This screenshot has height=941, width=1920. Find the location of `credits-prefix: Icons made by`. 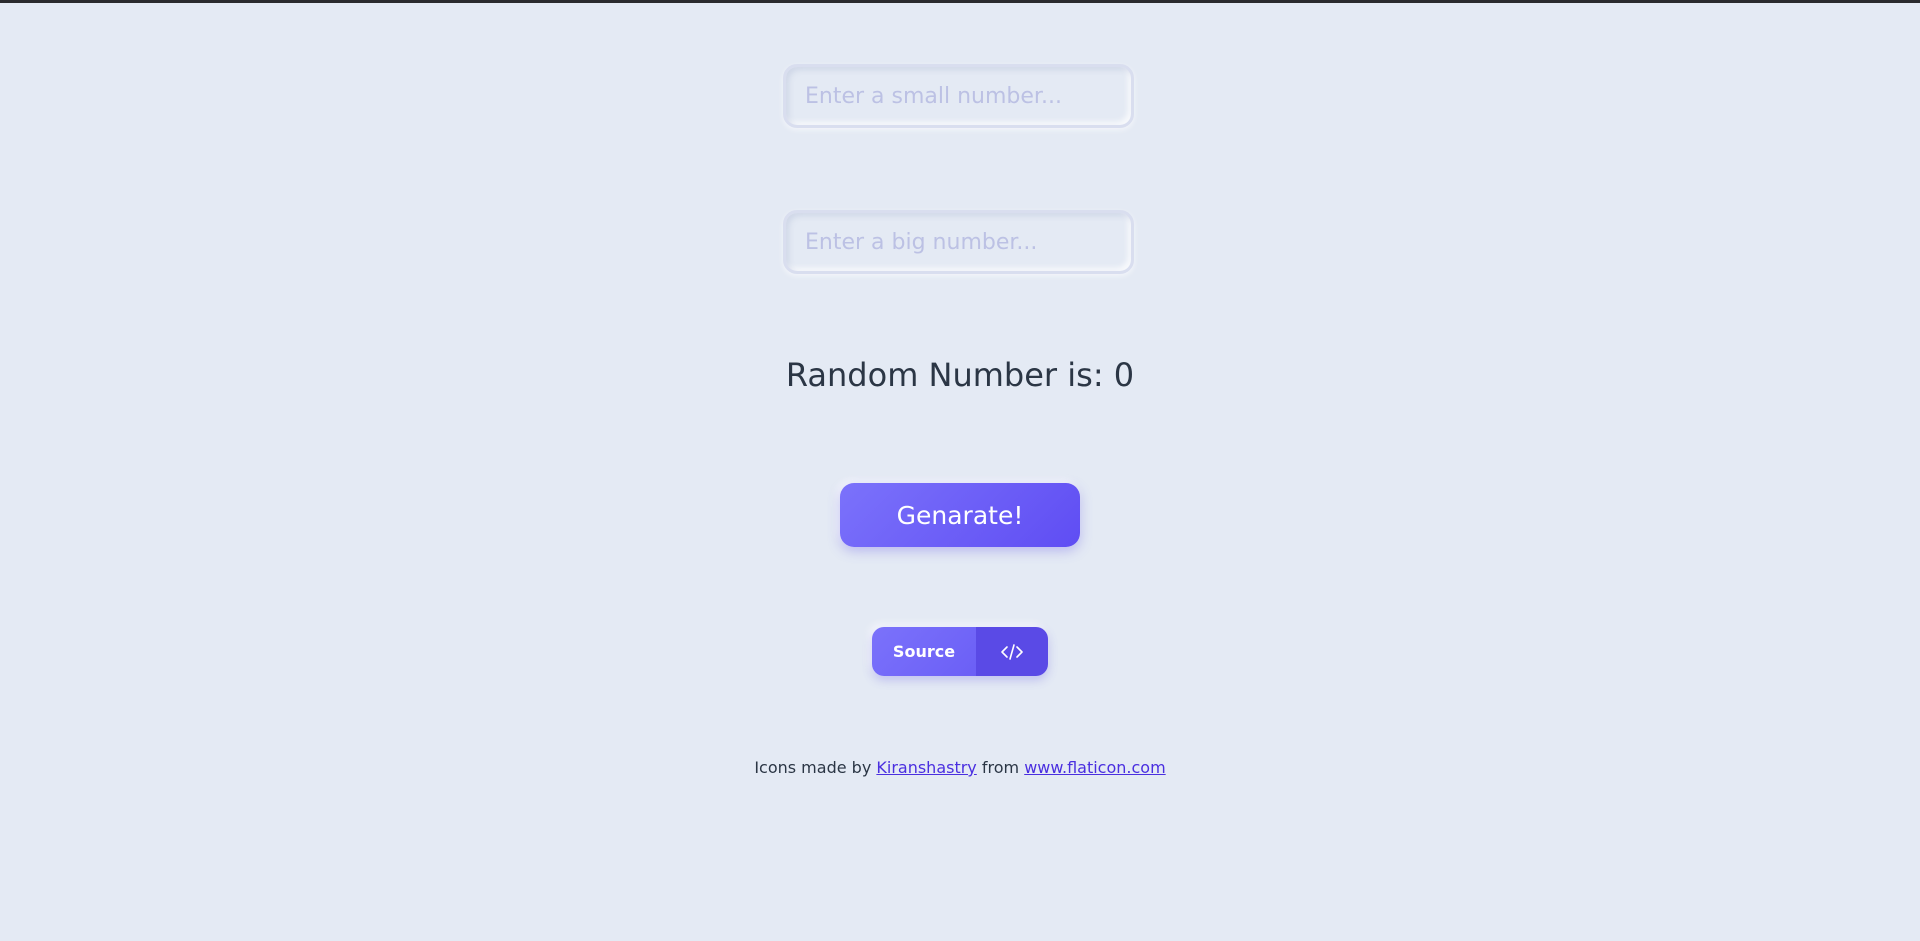

credits-prefix: Icons made by is located at coordinates (813, 767).